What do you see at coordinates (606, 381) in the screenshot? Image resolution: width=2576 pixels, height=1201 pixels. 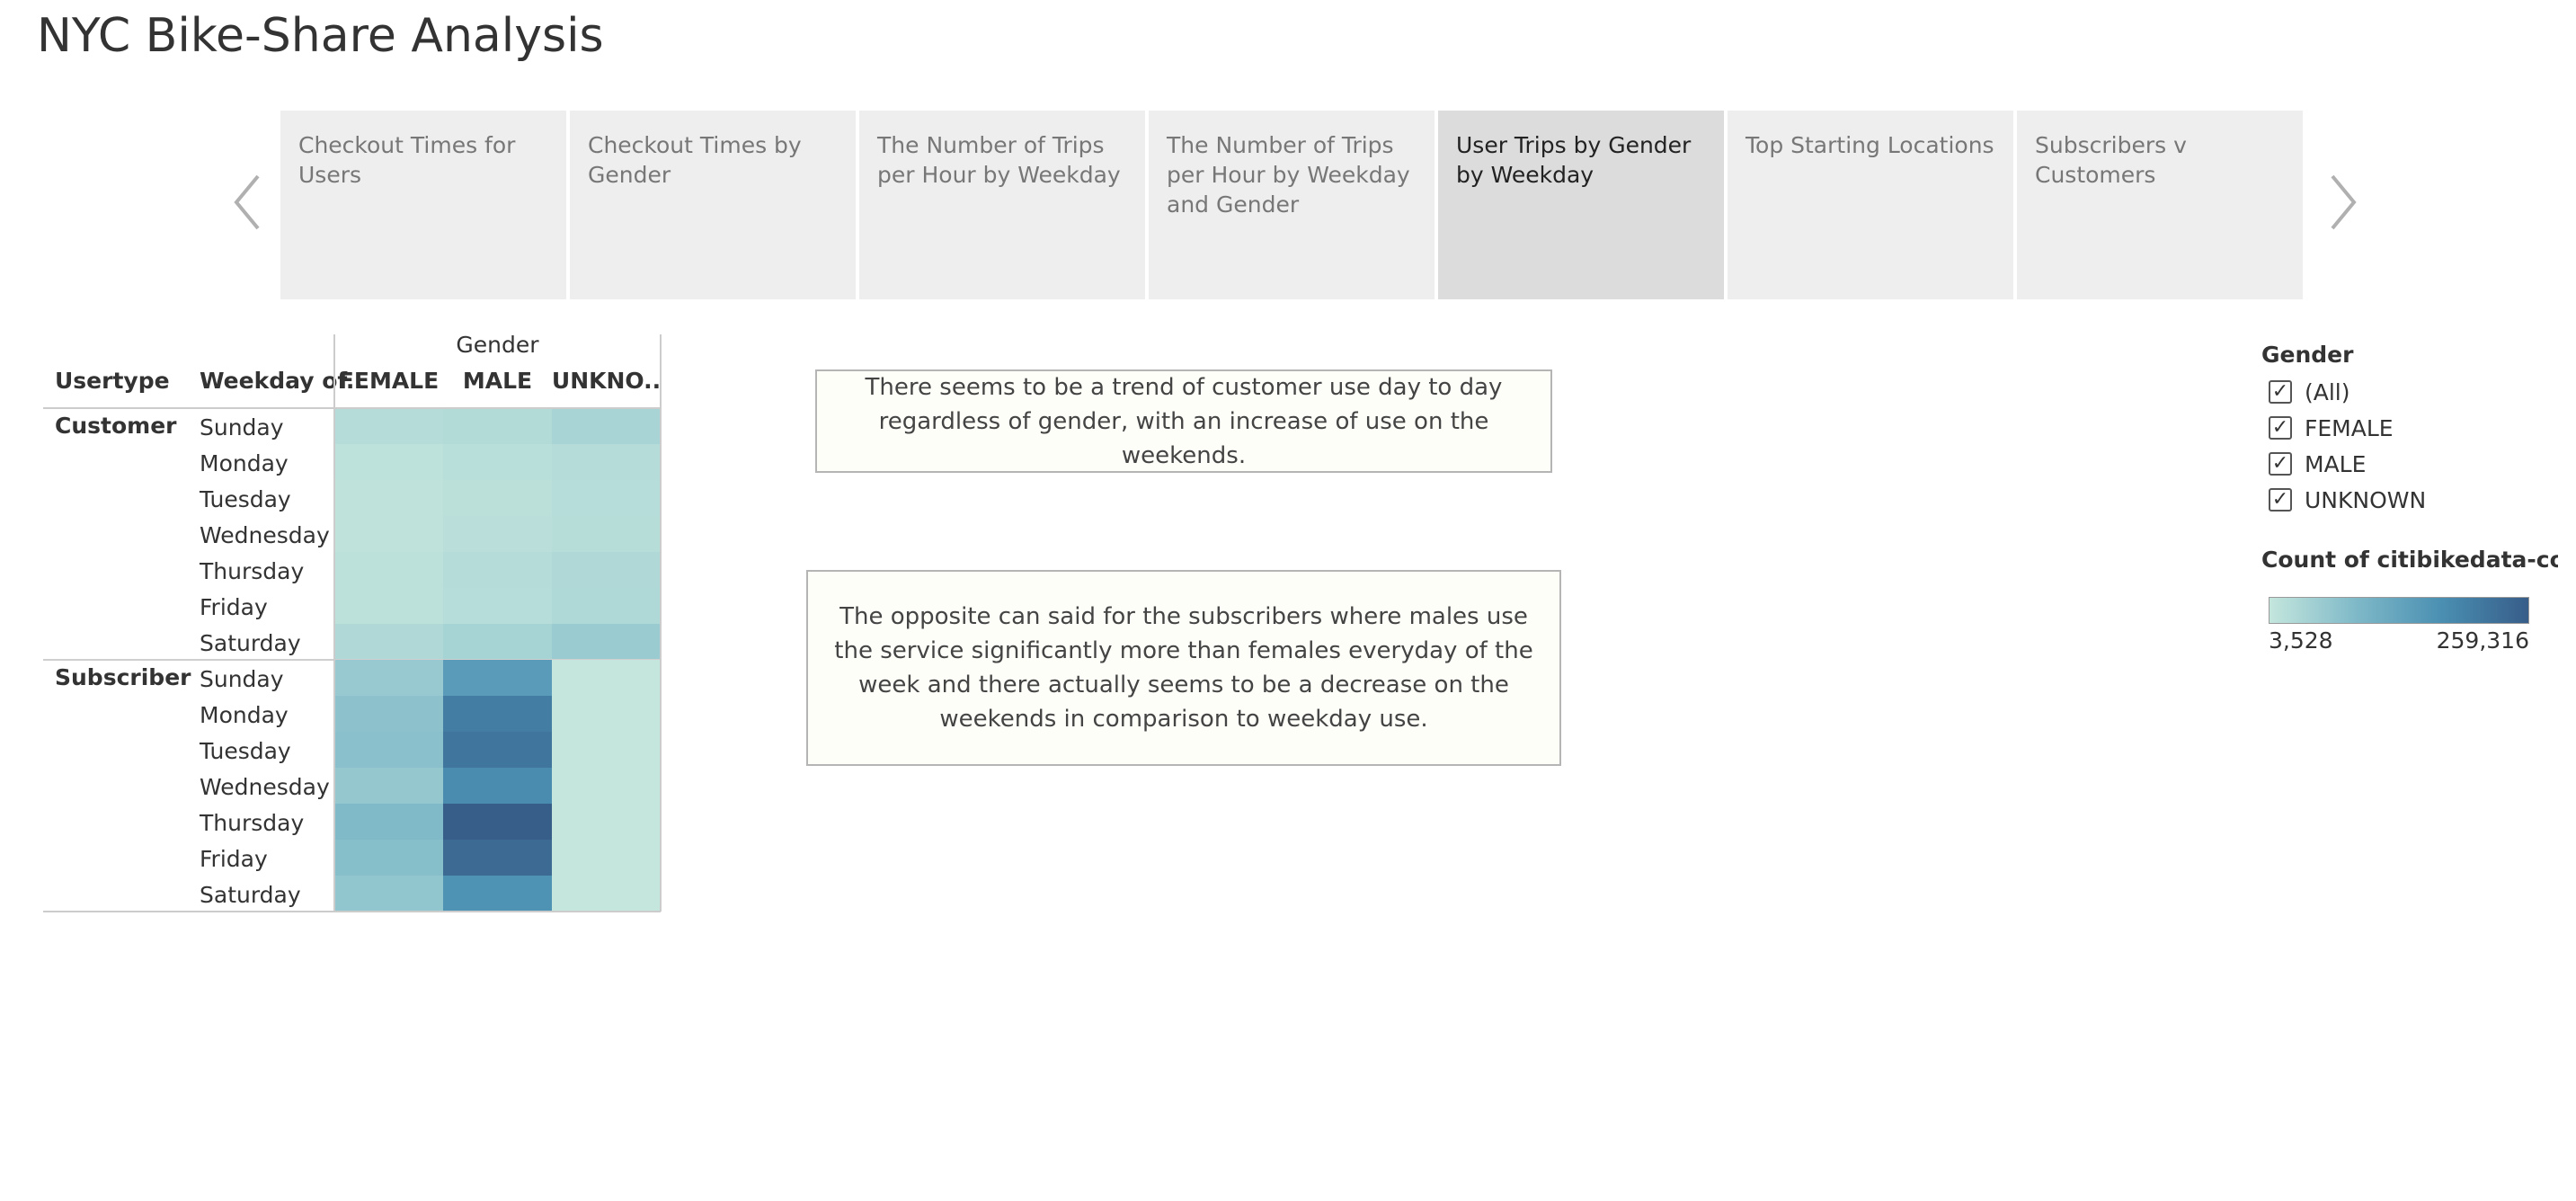 I see `column-header-unkno: UNKNO..` at bounding box center [606, 381].